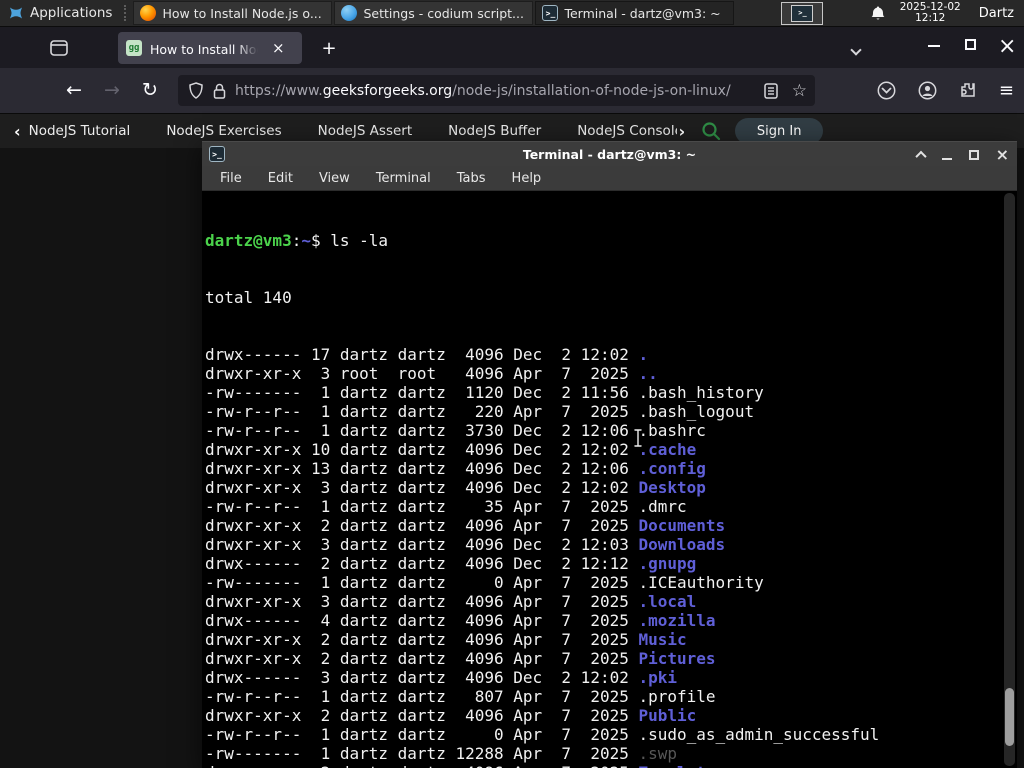 The height and width of the screenshot is (768, 1024). Describe the element at coordinates (74, 90) in the screenshot. I see `back-button: ←` at that location.